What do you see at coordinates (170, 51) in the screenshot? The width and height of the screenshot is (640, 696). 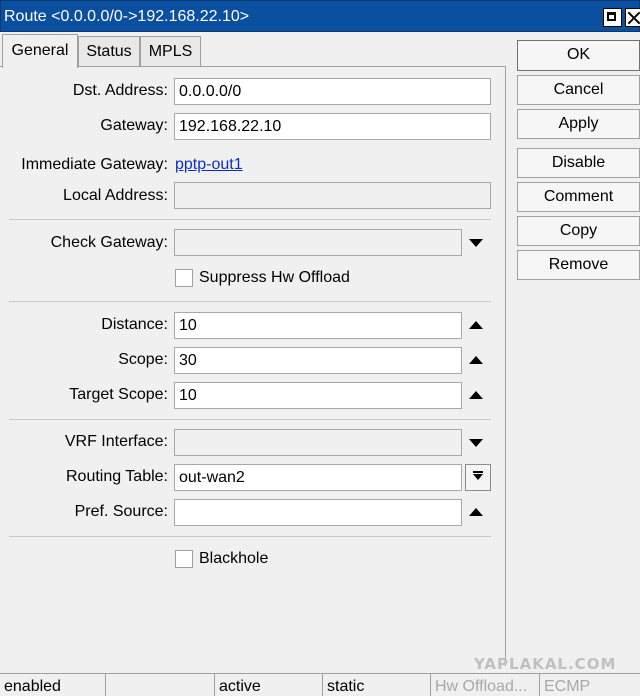 I see `tab-mpls: MPLS` at bounding box center [170, 51].